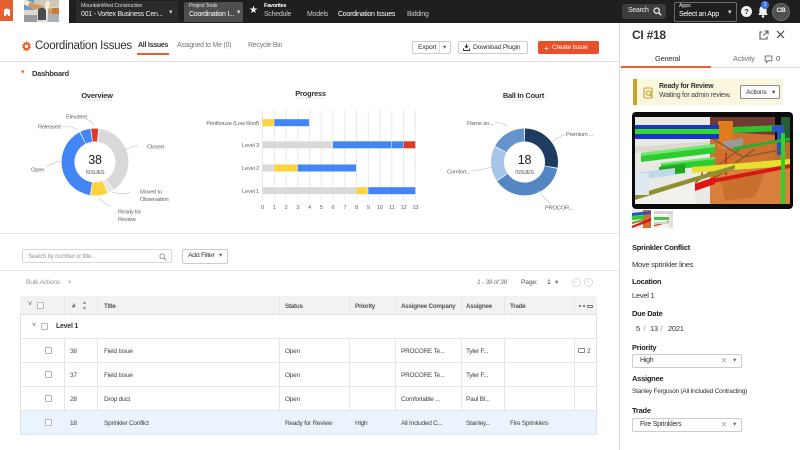  I want to click on svg-text: 11, so click(392, 208).